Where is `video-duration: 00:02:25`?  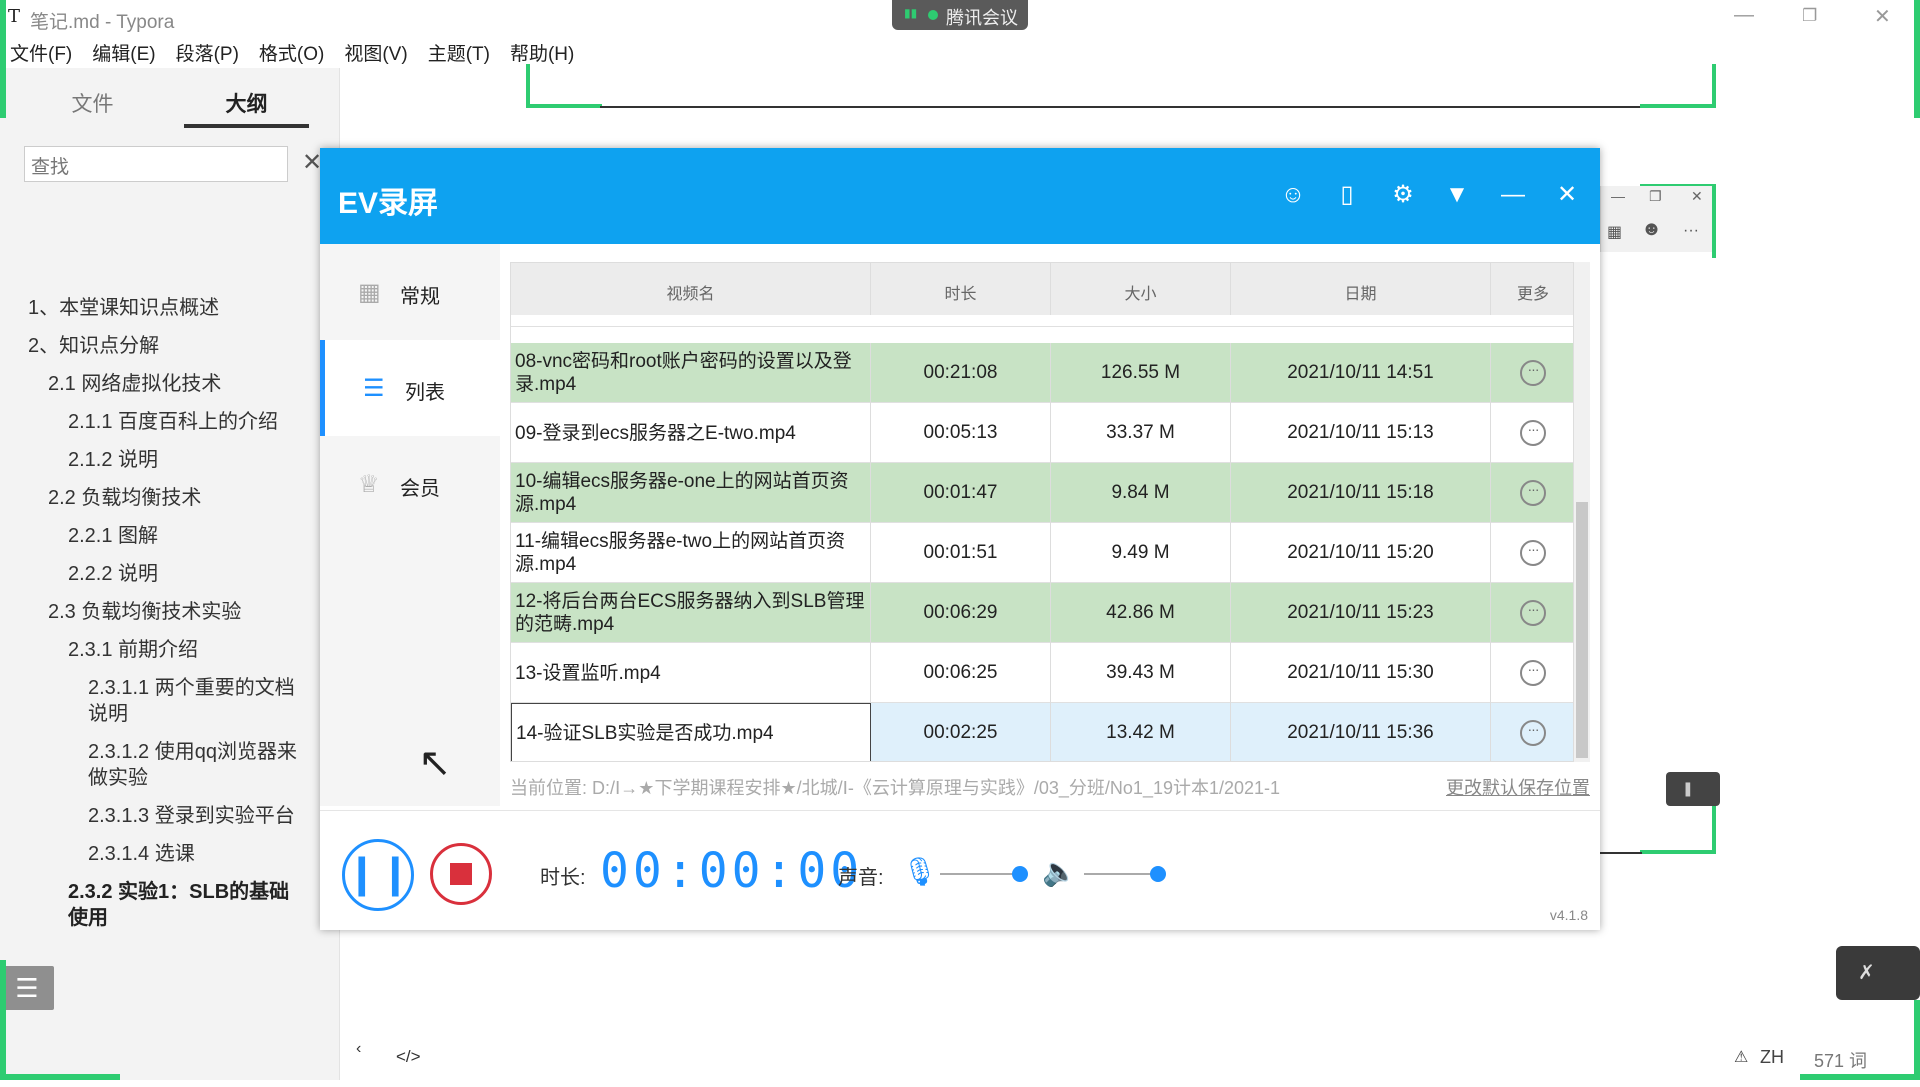
video-duration: 00:02:25 is located at coordinates (961, 732).